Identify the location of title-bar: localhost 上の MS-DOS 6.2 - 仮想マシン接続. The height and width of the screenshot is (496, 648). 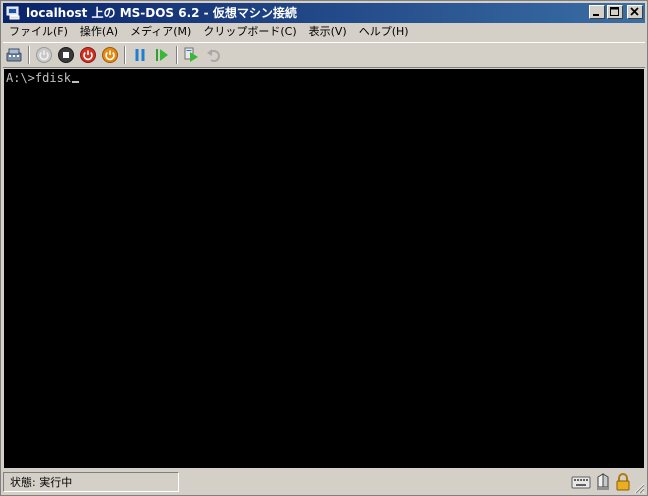
(324, 13).